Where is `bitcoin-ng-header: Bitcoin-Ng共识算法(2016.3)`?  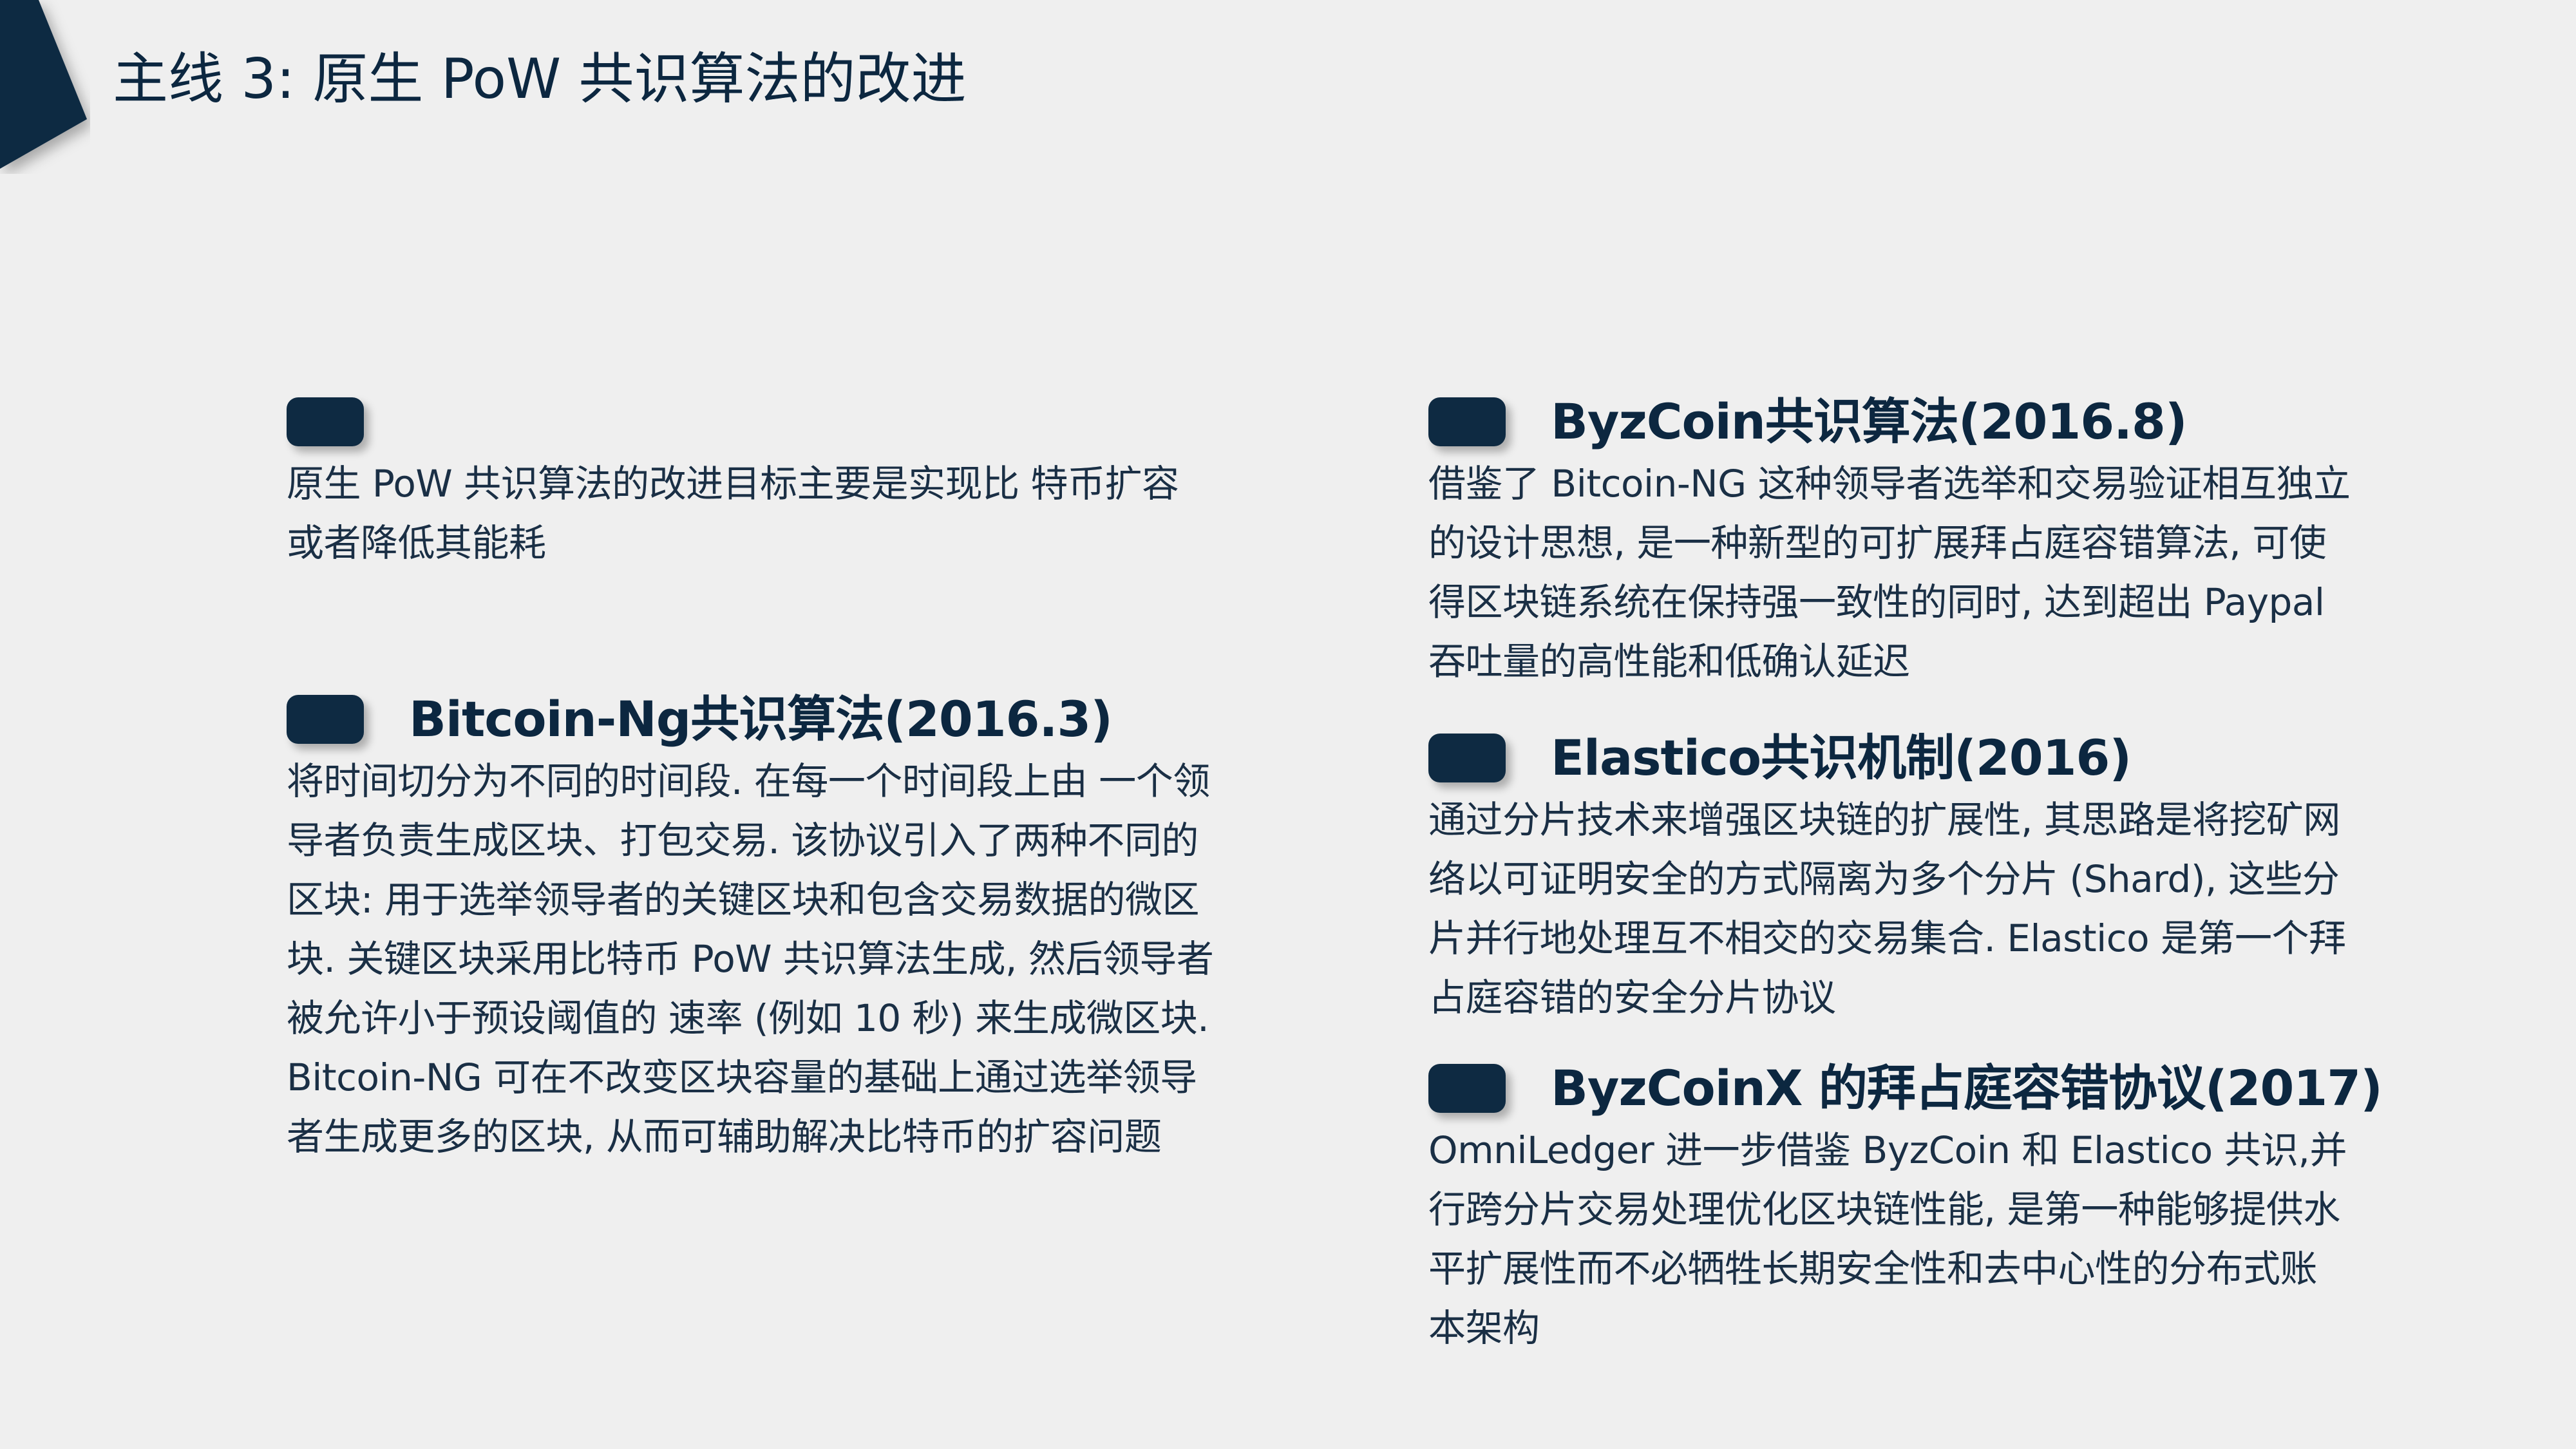 bitcoin-ng-header: Bitcoin-Ng共识算法(2016.3) is located at coordinates (786, 719).